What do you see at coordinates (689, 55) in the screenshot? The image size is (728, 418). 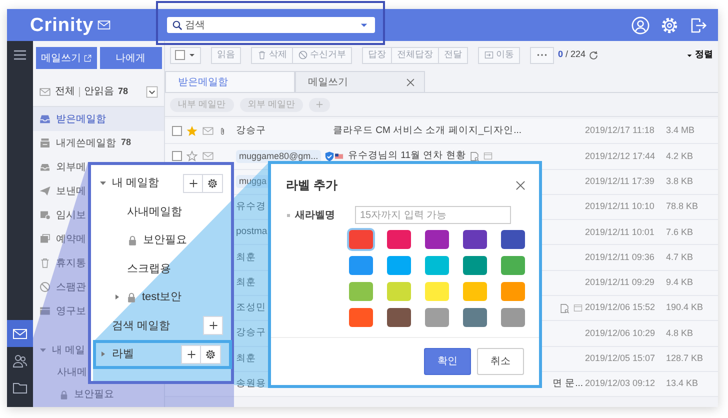 I see `caret-icon` at bounding box center [689, 55].